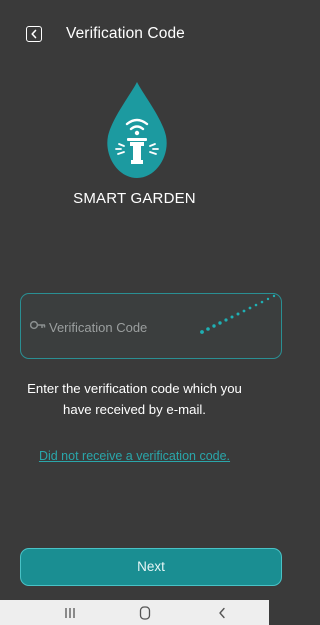 This screenshot has height=625, width=320. Describe the element at coordinates (238, 314) in the screenshot. I see `swipe-hint-dots` at that location.